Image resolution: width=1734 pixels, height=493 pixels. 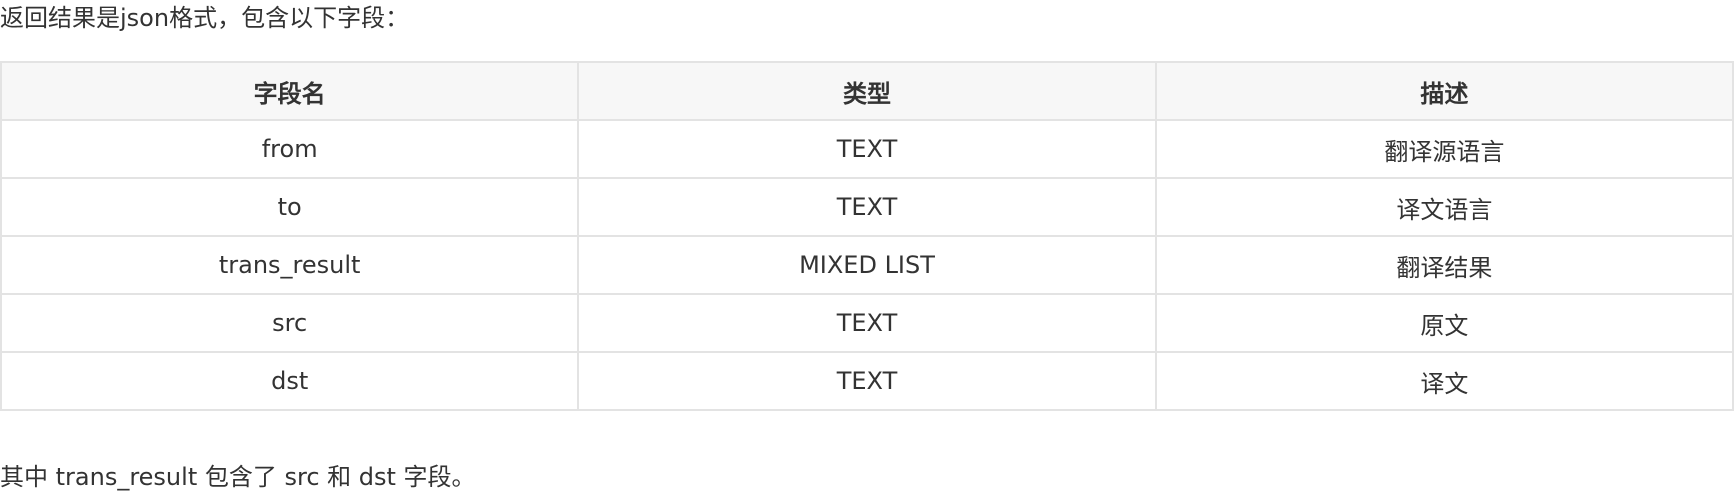 What do you see at coordinates (1444, 381) in the screenshot?
I see `field-description-cell: 译文` at bounding box center [1444, 381].